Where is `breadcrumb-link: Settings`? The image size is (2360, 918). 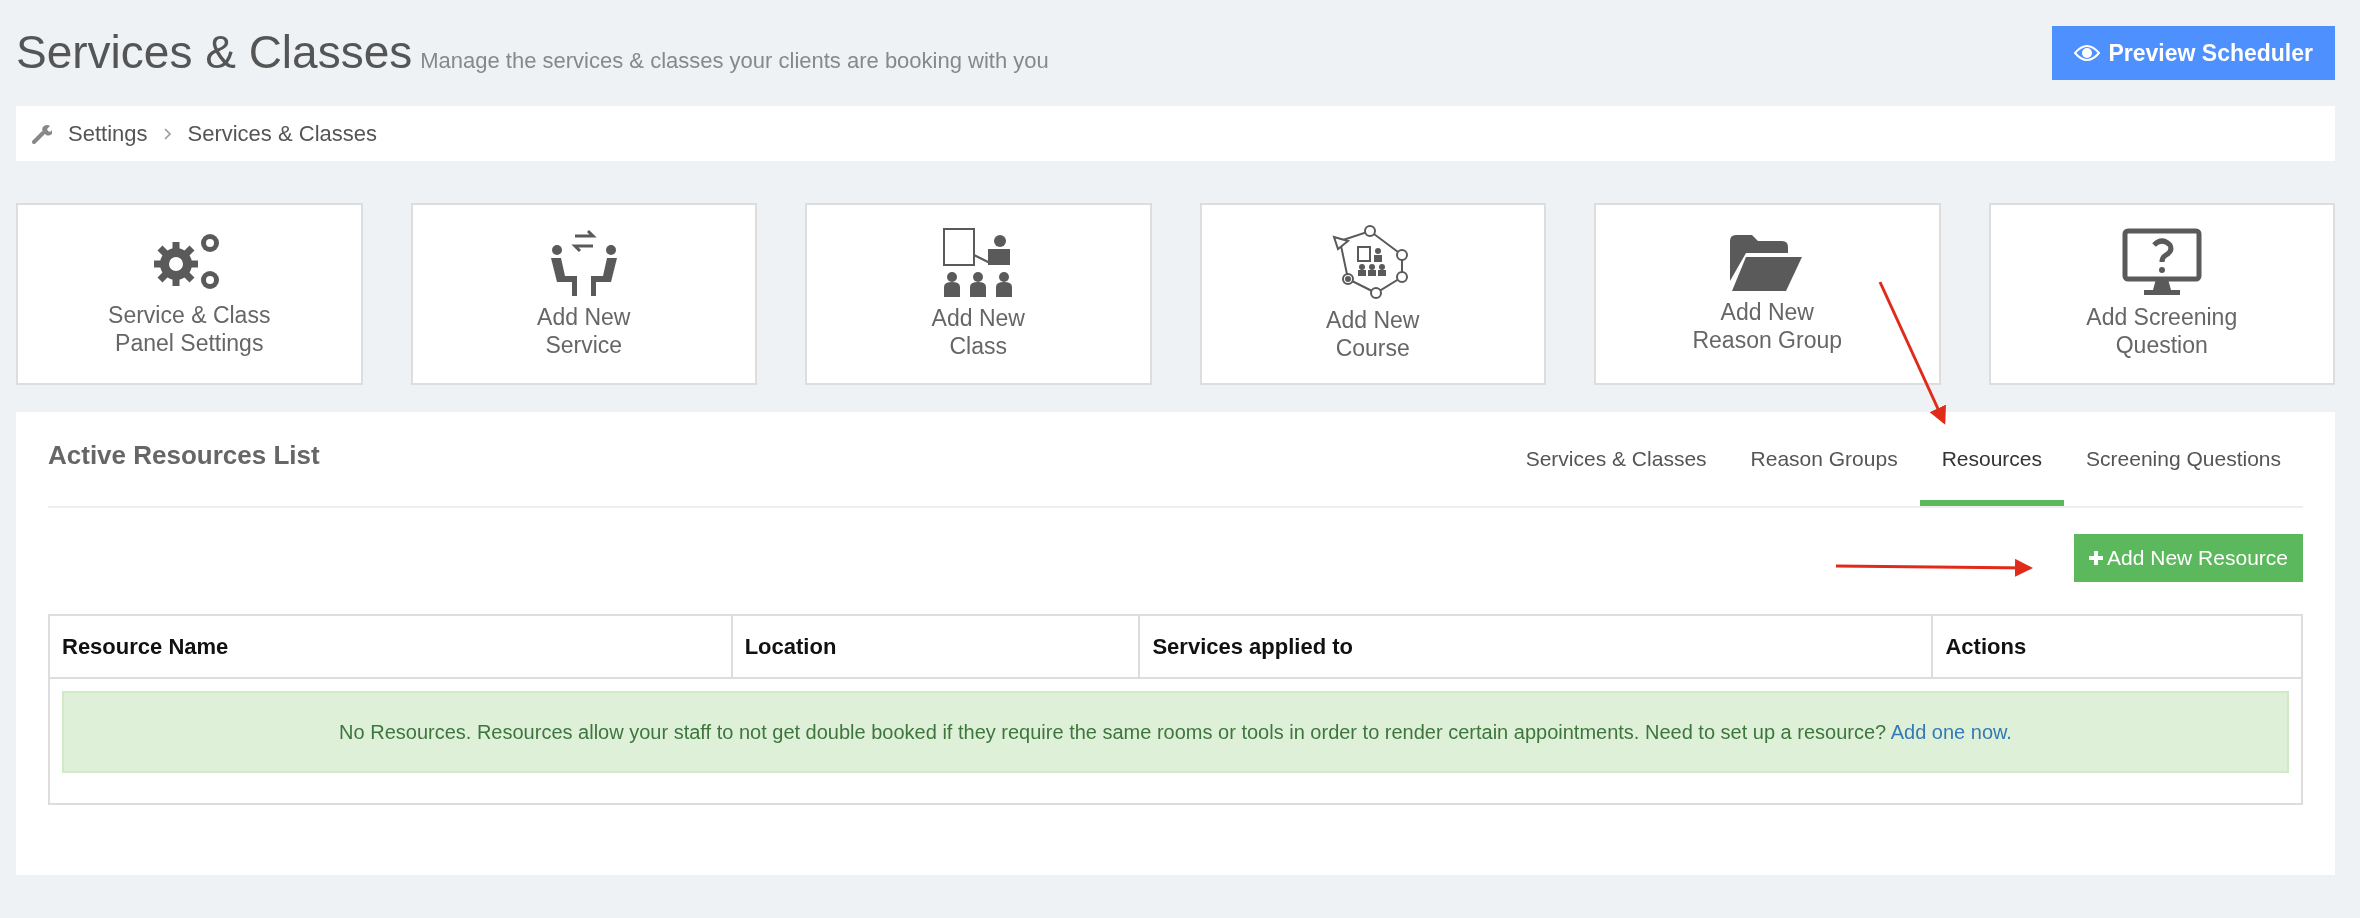 breadcrumb-link: Settings is located at coordinates (108, 133).